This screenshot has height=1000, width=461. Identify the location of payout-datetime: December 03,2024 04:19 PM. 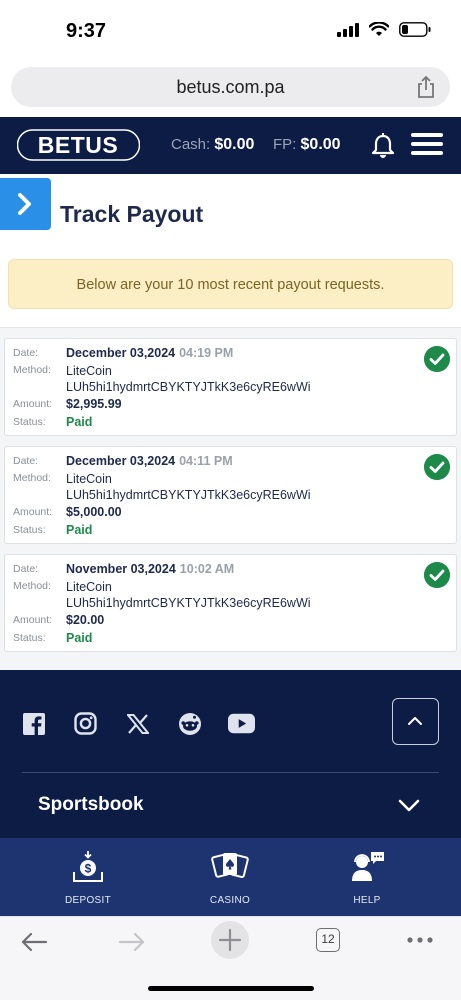
(149, 353).